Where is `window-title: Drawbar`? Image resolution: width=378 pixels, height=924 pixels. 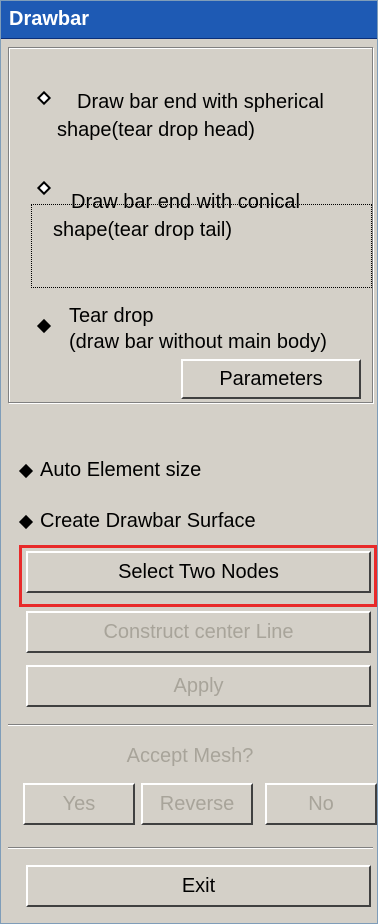 window-title: Drawbar is located at coordinates (49, 19).